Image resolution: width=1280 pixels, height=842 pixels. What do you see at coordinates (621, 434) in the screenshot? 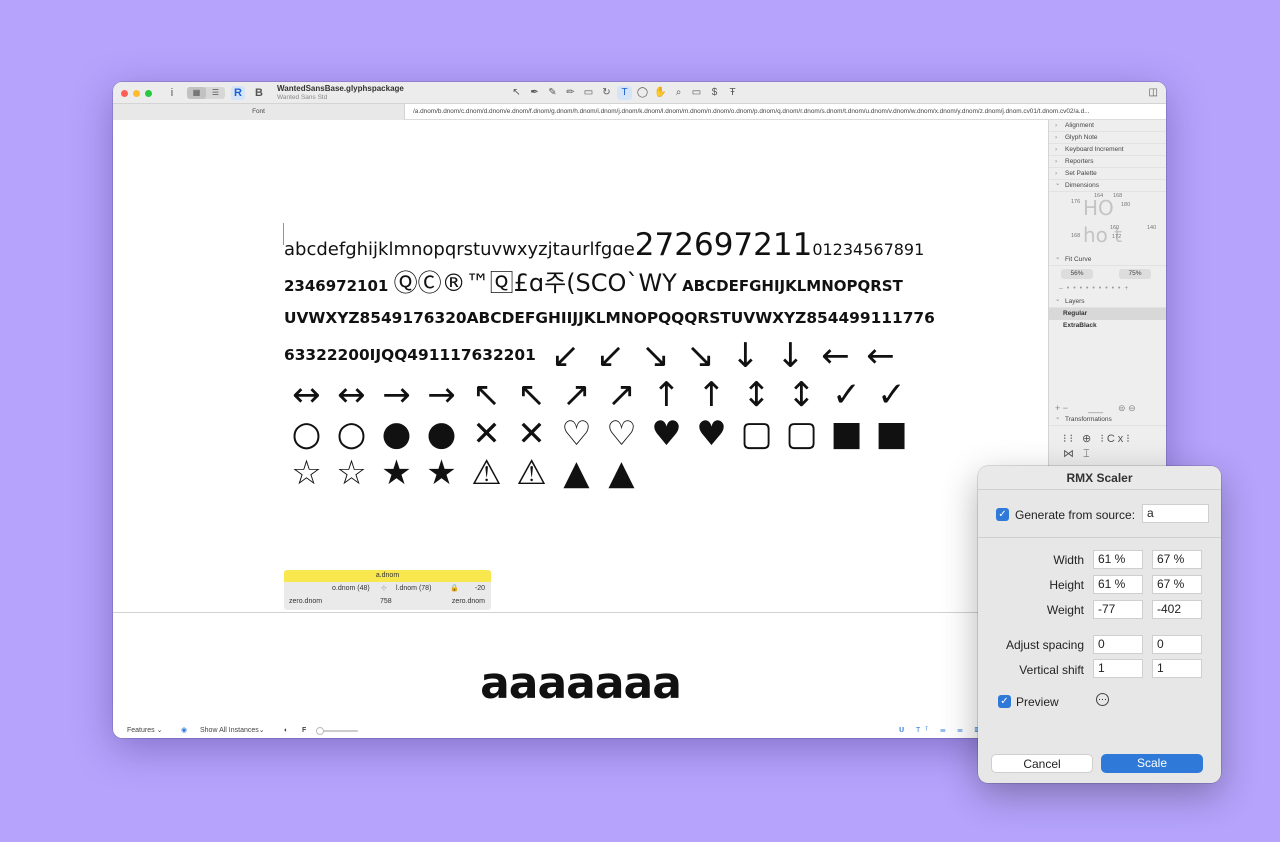
I see `heart-outline-icon: ♡` at bounding box center [621, 434].